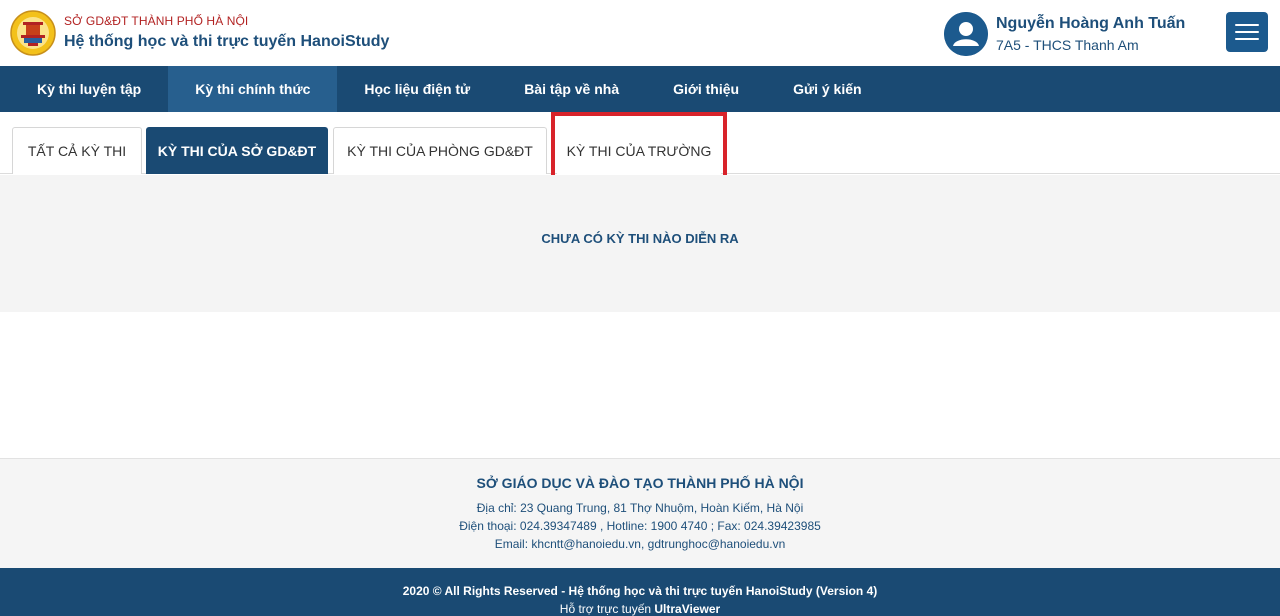 The width and height of the screenshot is (1280, 616). What do you see at coordinates (706, 89) in the screenshot?
I see `nav-item-about: Giới thiệu` at bounding box center [706, 89].